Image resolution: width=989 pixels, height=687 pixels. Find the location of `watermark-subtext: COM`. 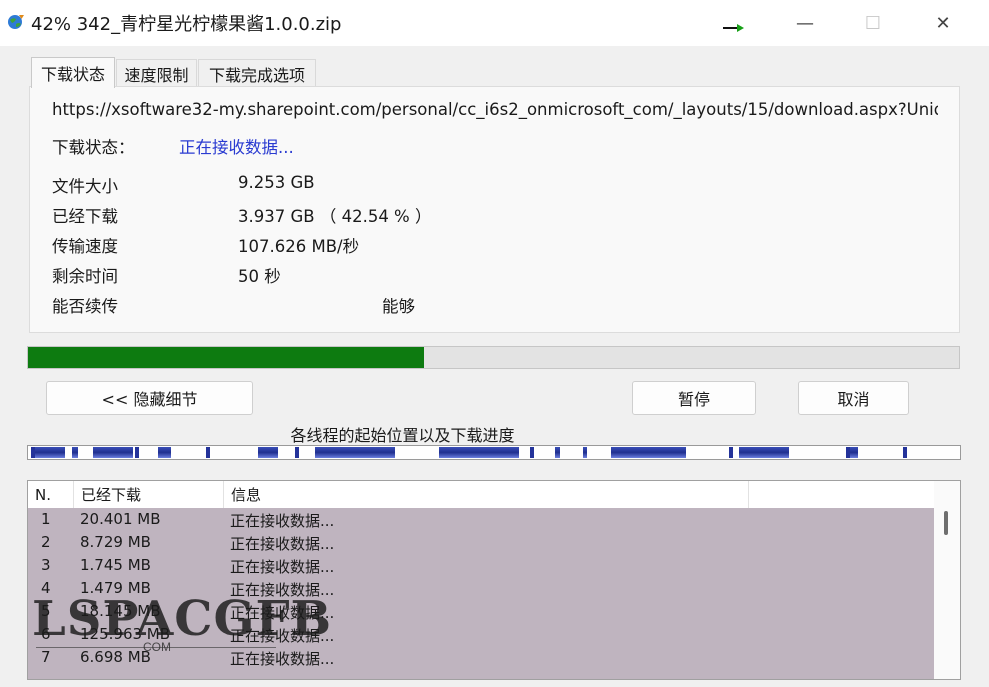

watermark-subtext: COM is located at coordinates (157, 647).